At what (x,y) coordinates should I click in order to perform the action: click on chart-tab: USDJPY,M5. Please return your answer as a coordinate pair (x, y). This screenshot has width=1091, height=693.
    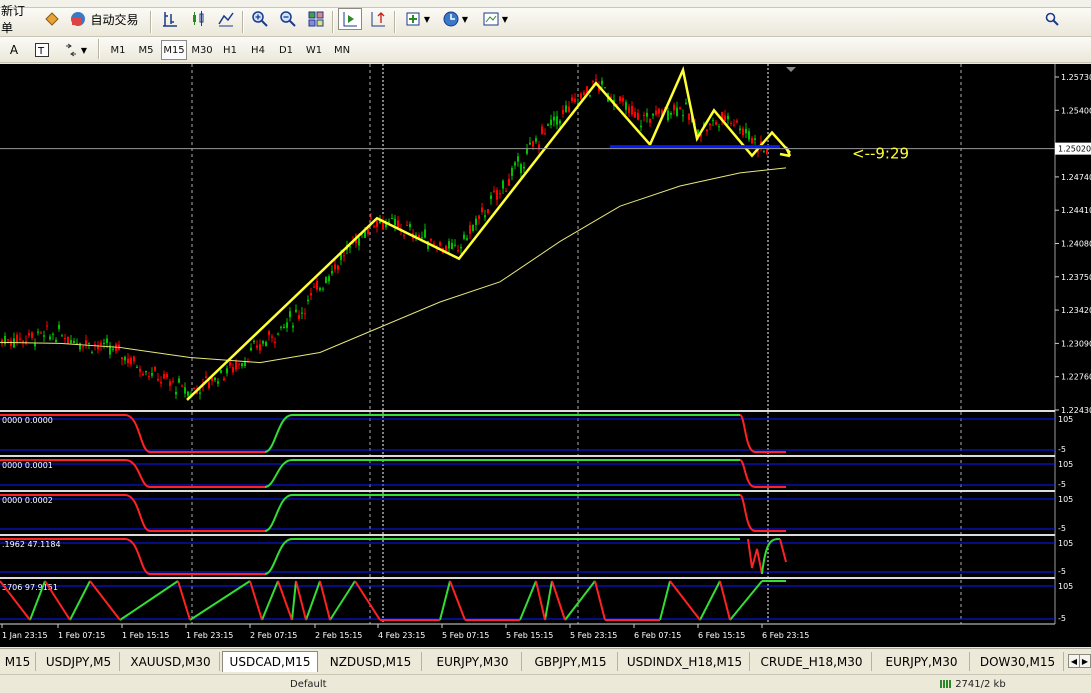
    Looking at the image, I should click on (79, 661).